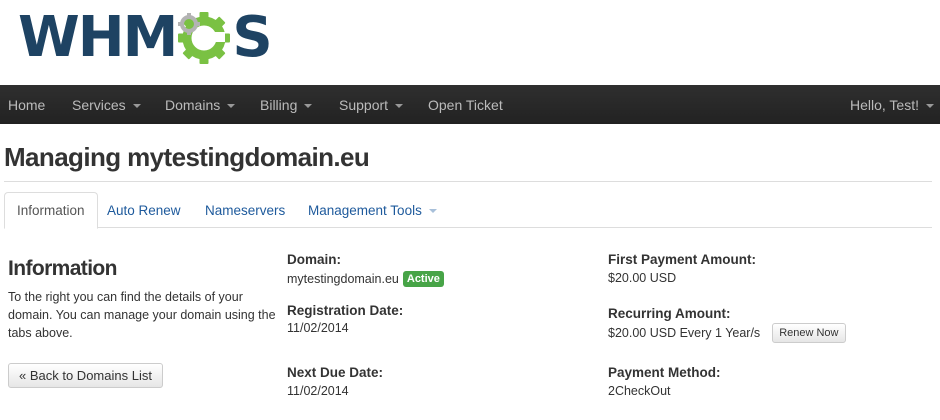 Image resolution: width=940 pixels, height=420 pixels. I want to click on recurring-amount-row: $20.00 USD Every 1 Year/s Renew Now, so click(727, 333).